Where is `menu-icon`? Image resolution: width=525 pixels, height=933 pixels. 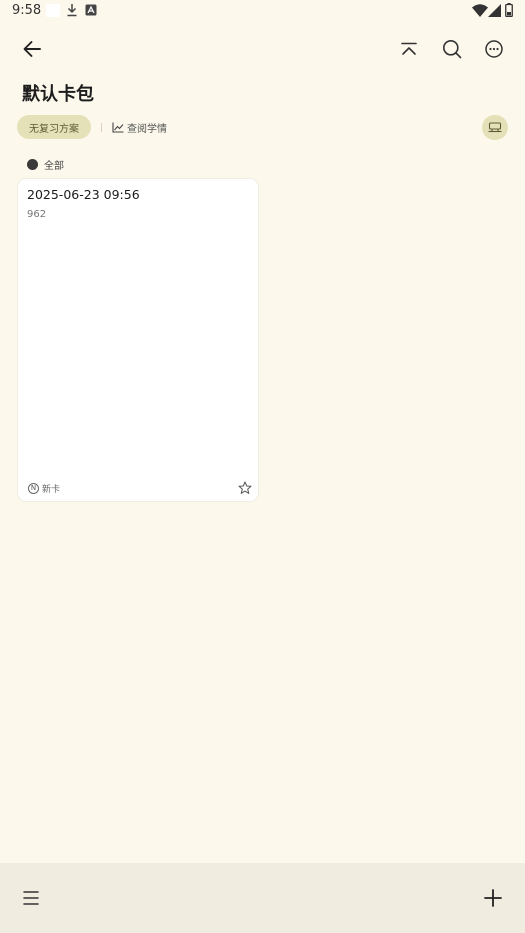
menu-icon is located at coordinates (31, 898).